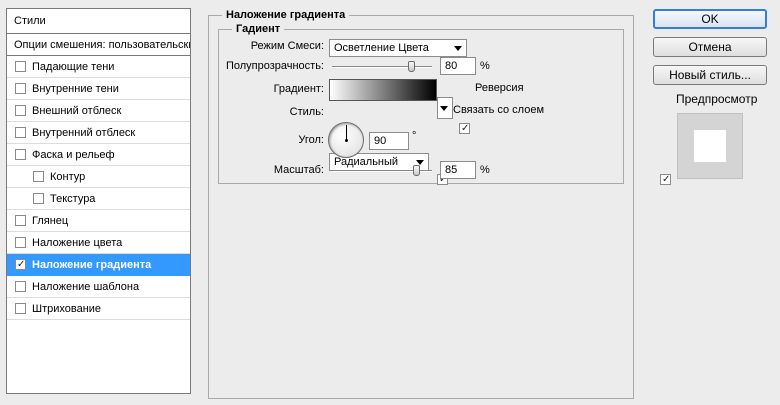 This screenshot has height=405, width=780. I want to click on style-item-label: Внешний отблеск, so click(77, 110).